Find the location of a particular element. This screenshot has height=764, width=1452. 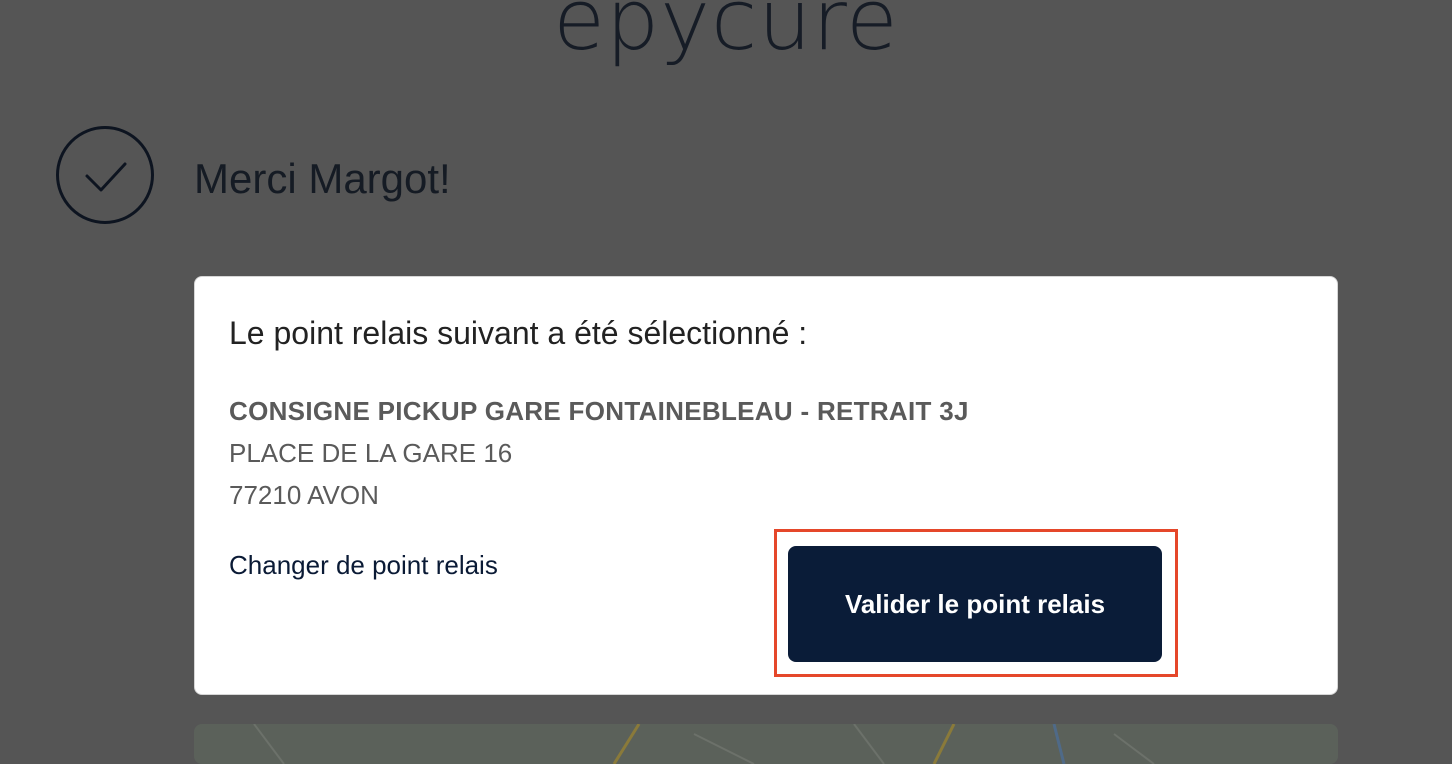

thank-you-message: Merci Margot! is located at coordinates (322, 178).